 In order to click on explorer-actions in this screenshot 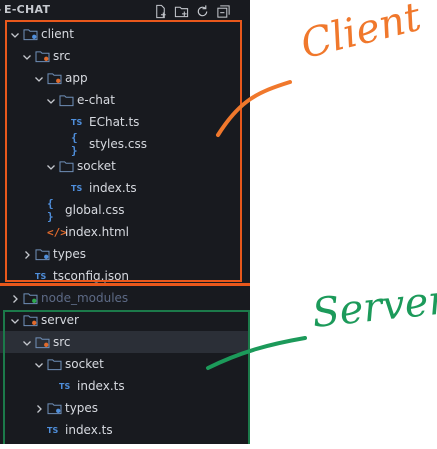, I will do `click(191, 11)`.